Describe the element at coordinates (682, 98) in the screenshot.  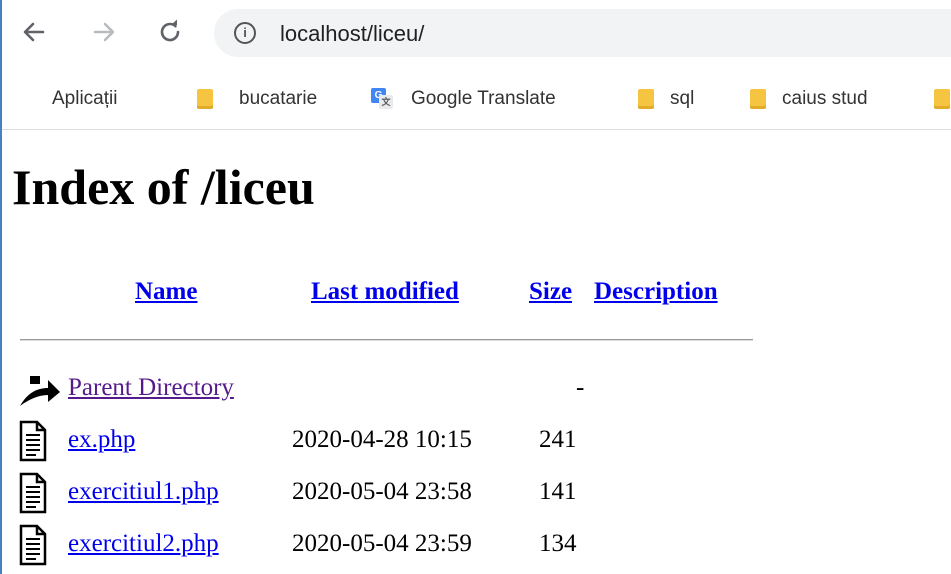
I see `bookmark-label: sql` at that location.